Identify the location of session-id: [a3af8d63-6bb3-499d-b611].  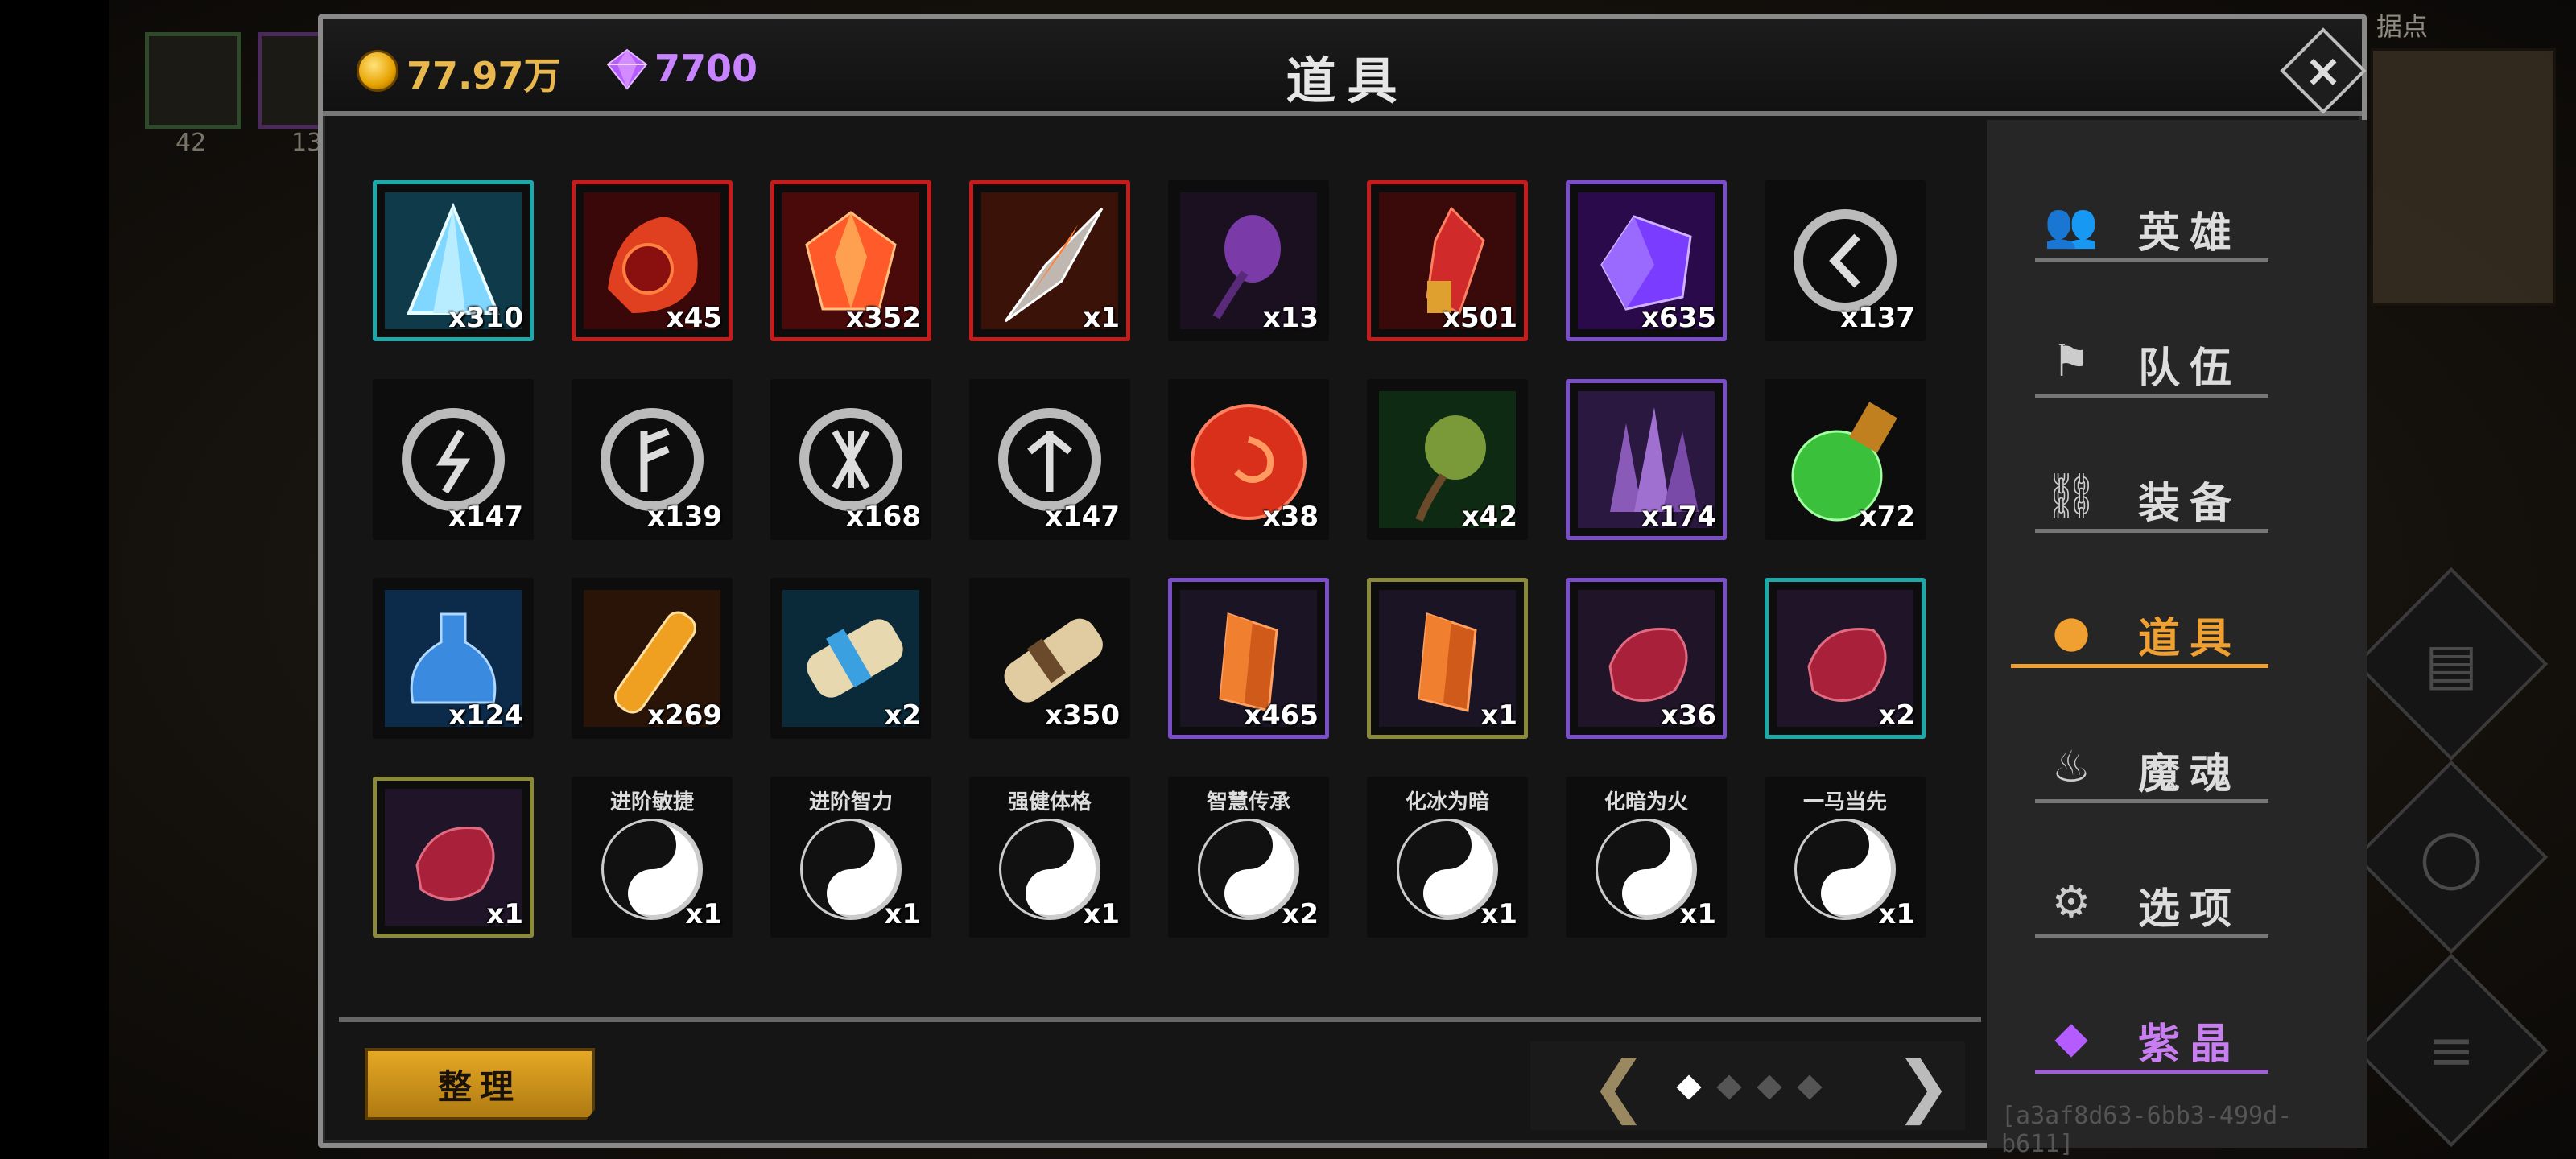
(2147, 1130).